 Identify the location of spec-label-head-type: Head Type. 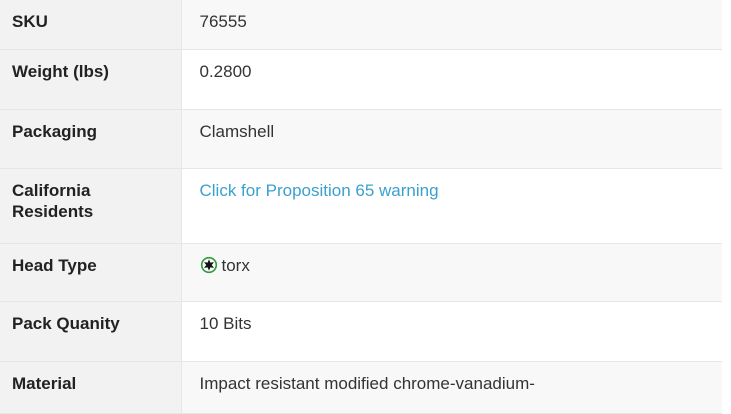
(91, 272).